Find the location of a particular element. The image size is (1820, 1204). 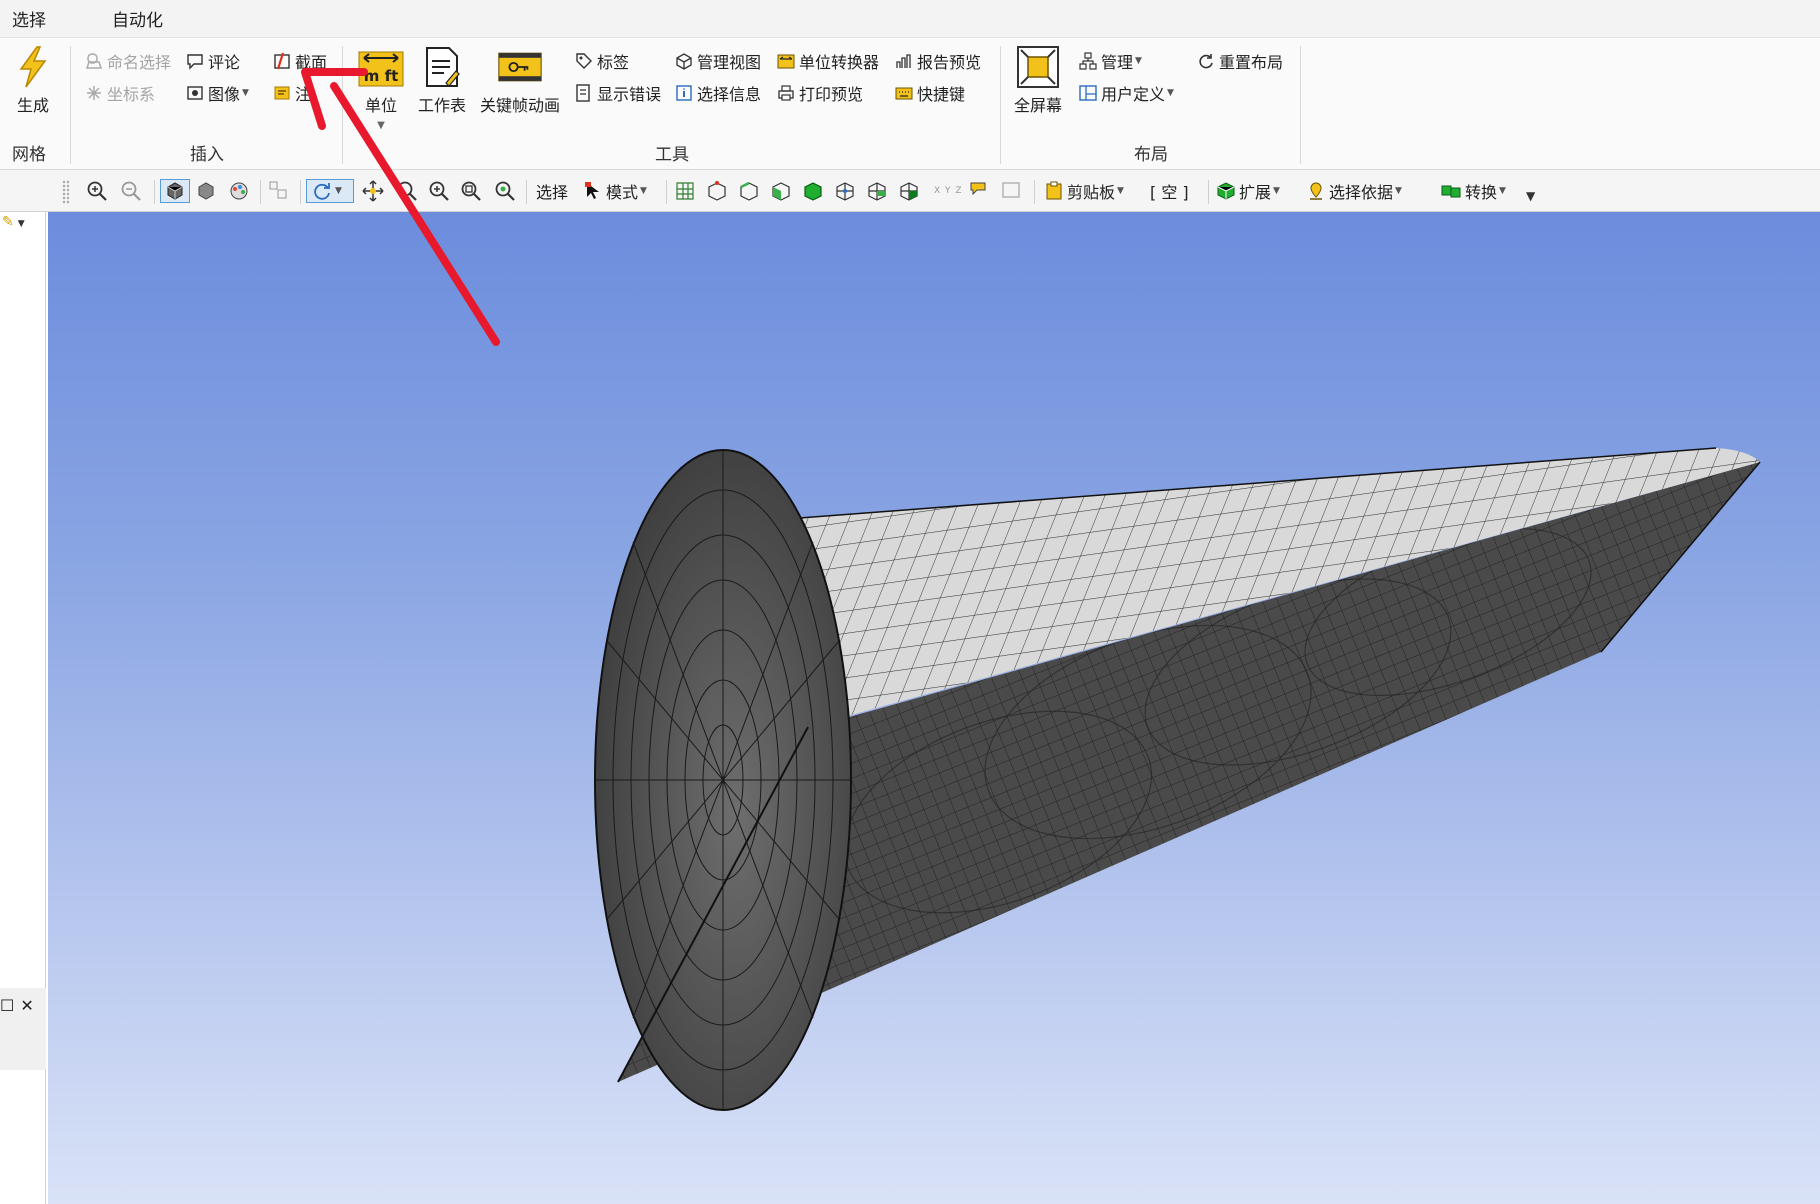

group-label-insert: 插入 is located at coordinates (207, 155).